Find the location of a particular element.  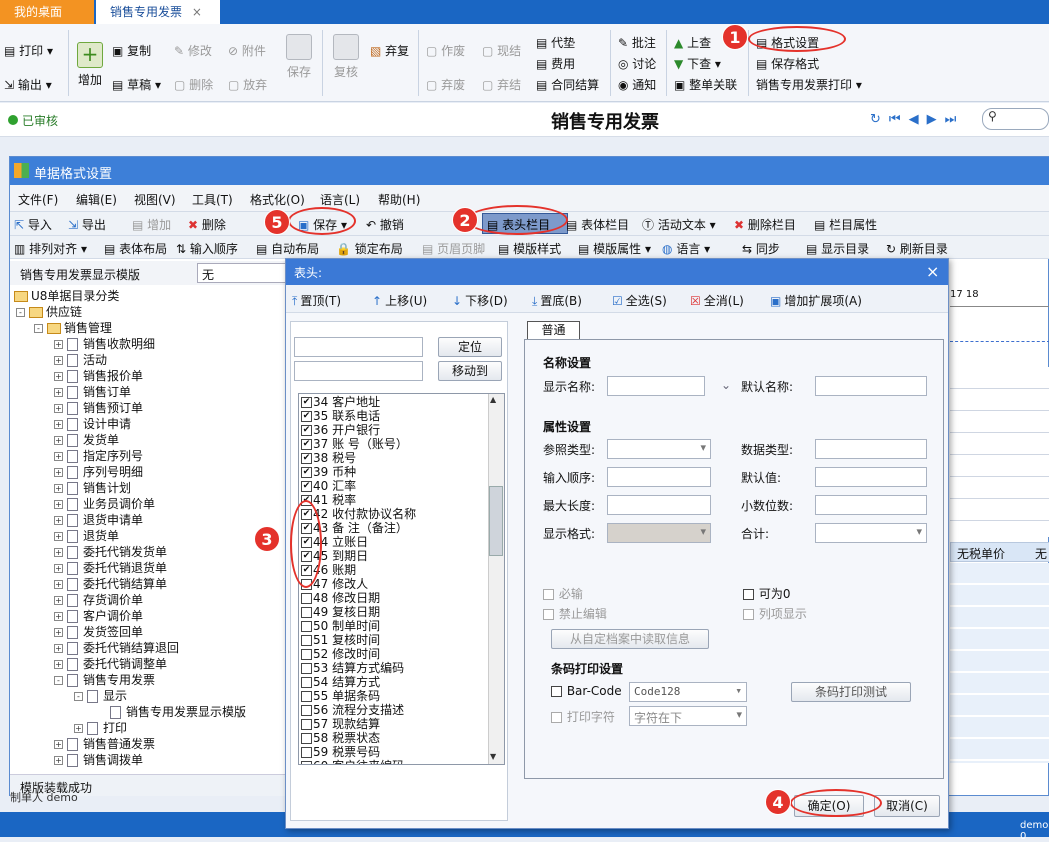

default-value-field is located at coordinates (871, 477).